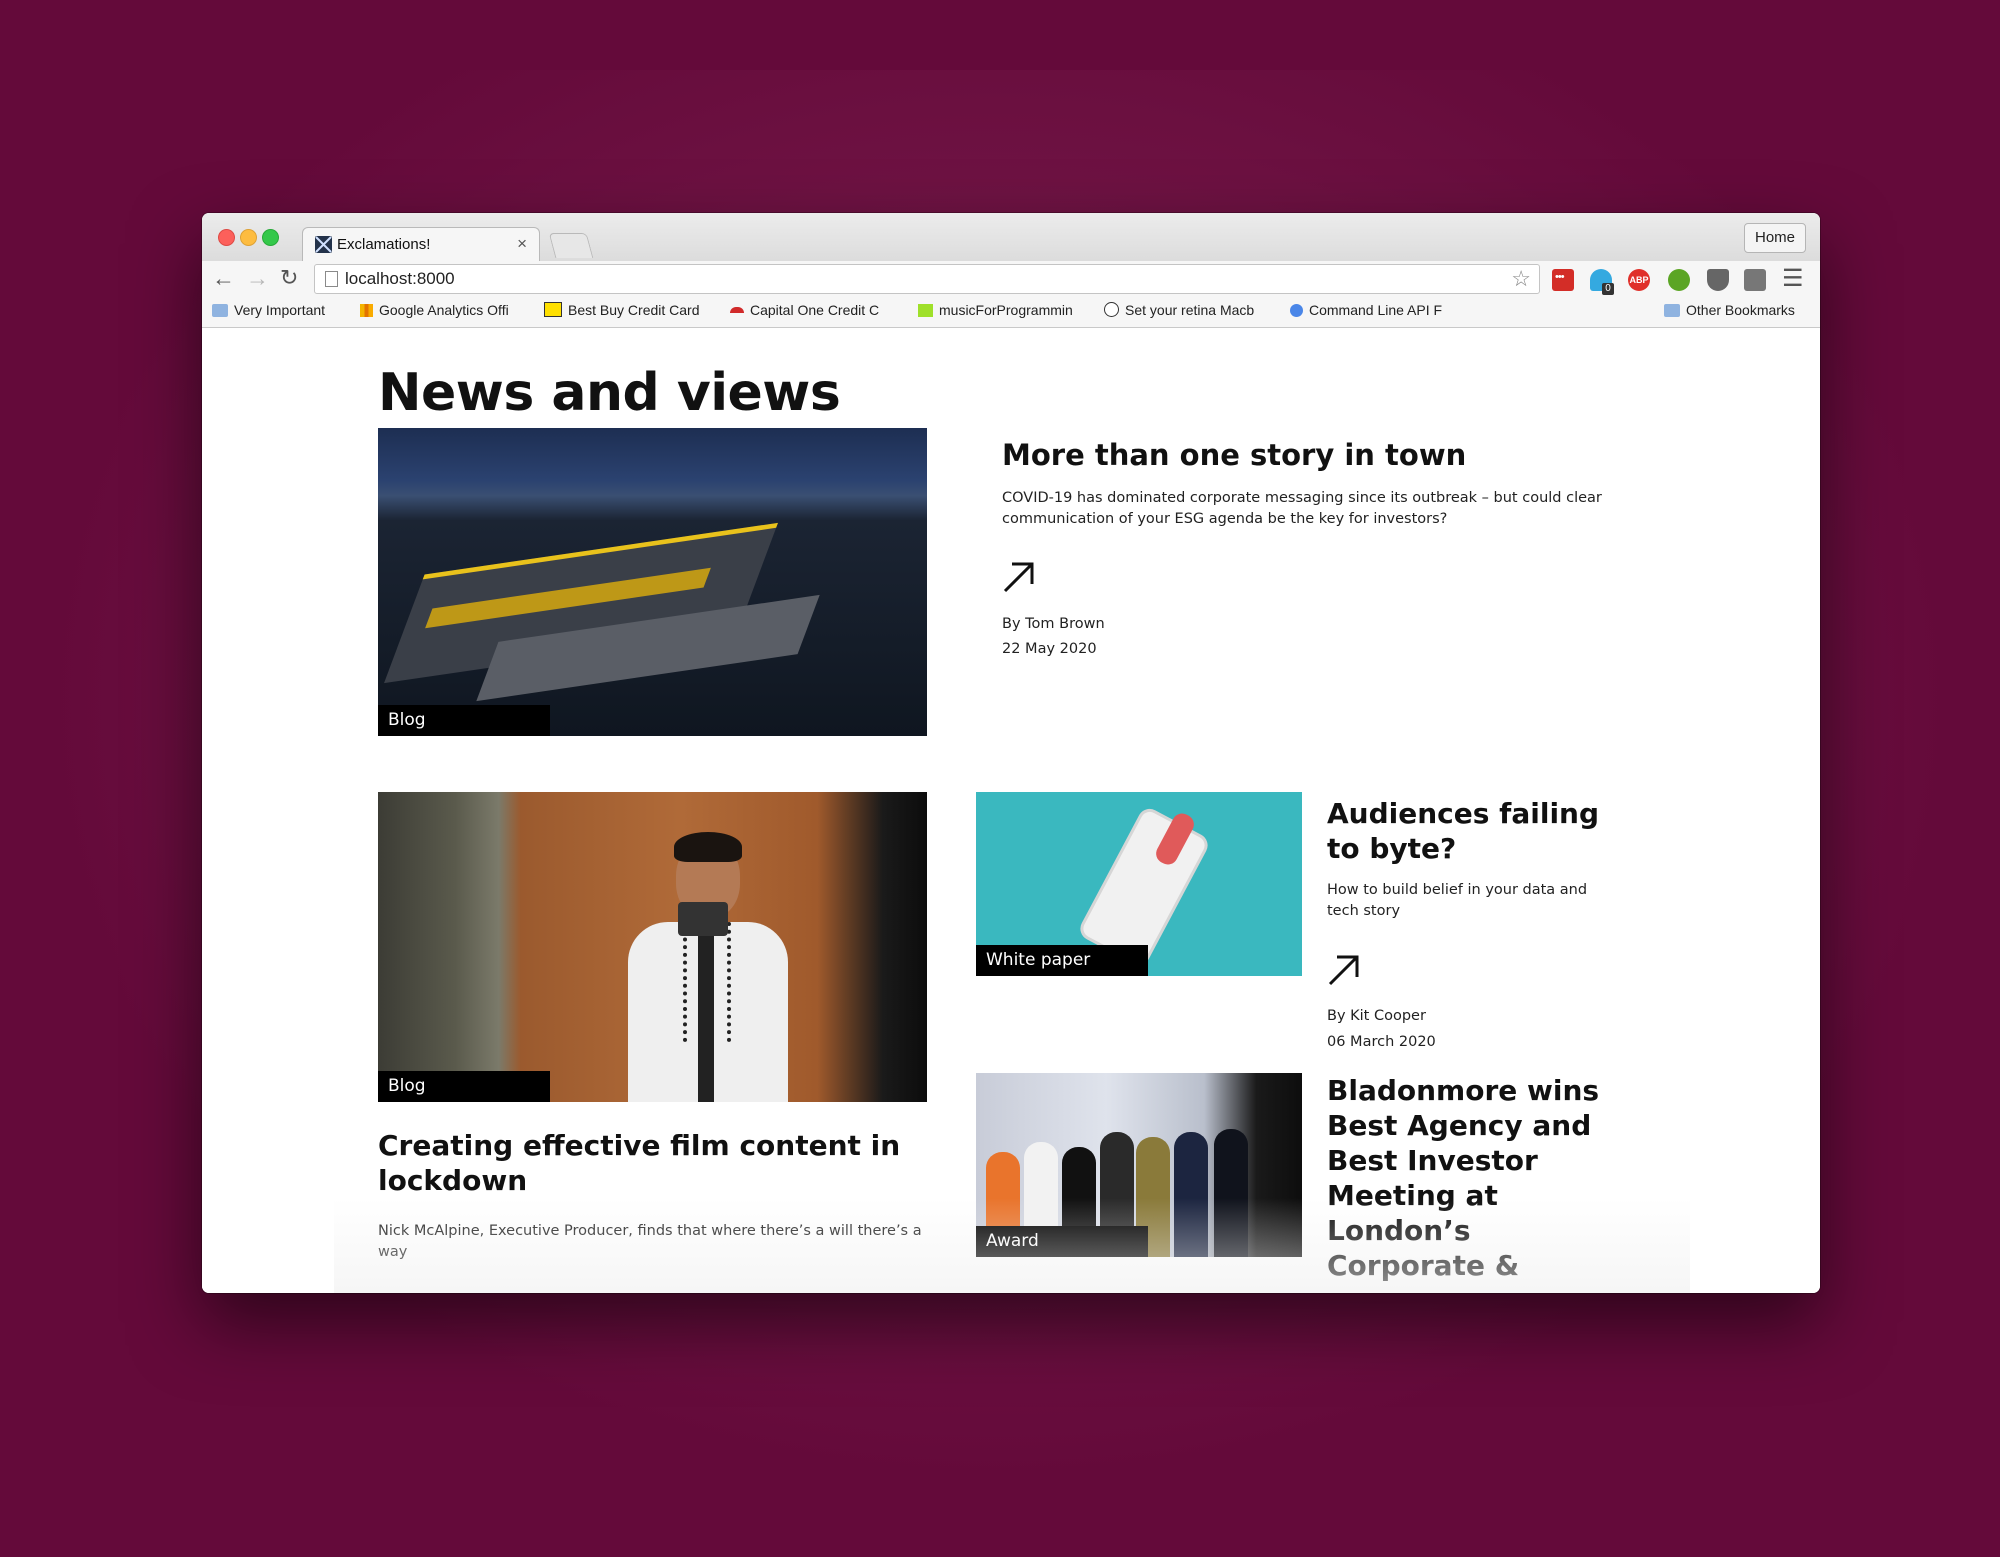  Describe the element at coordinates (289, 278) in the screenshot. I see `reload-icon: ↻` at that location.